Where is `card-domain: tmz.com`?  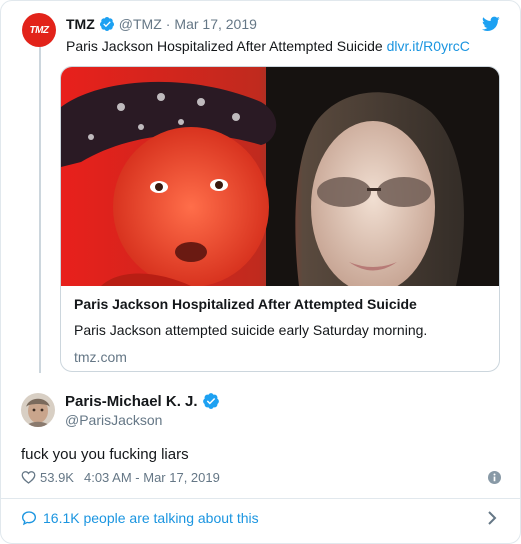
card-domain: tmz.com is located at coordinates (100, 357).